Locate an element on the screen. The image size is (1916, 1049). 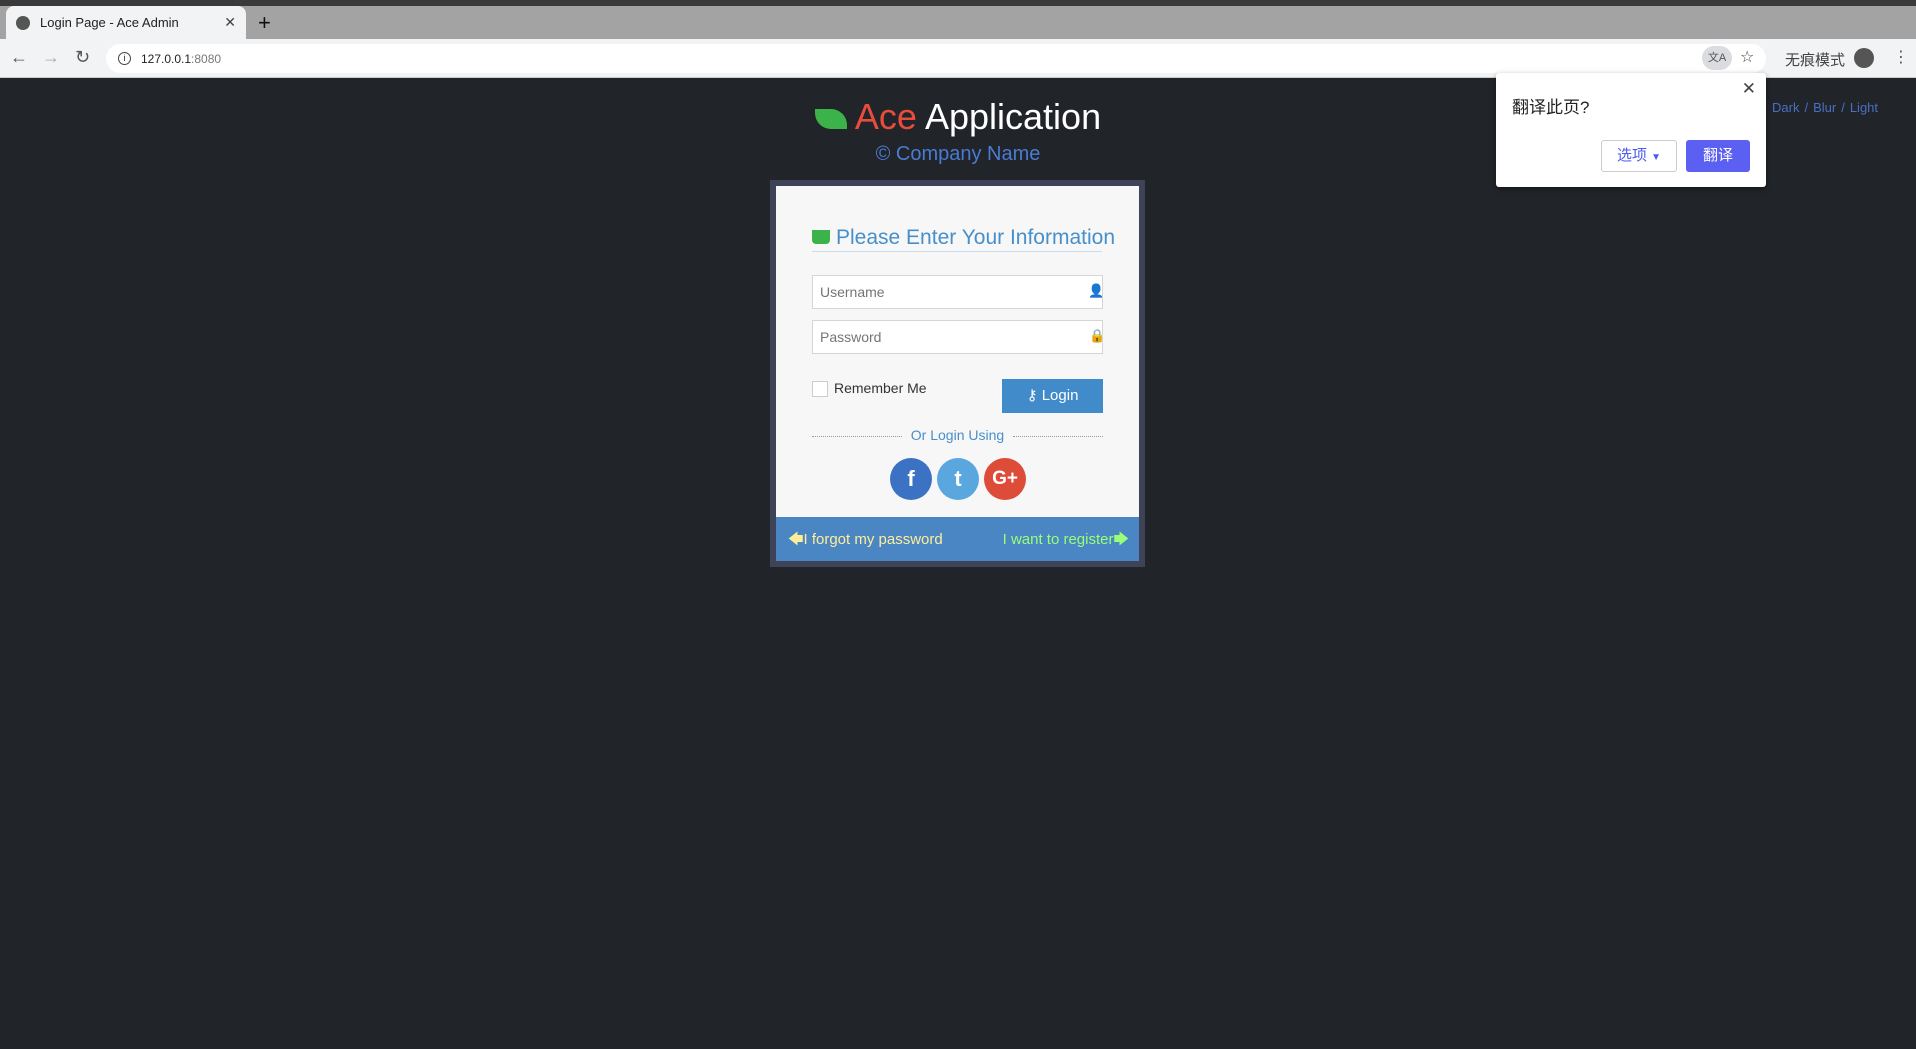
register-text: I want to register is located at coordinates (1058, 539).